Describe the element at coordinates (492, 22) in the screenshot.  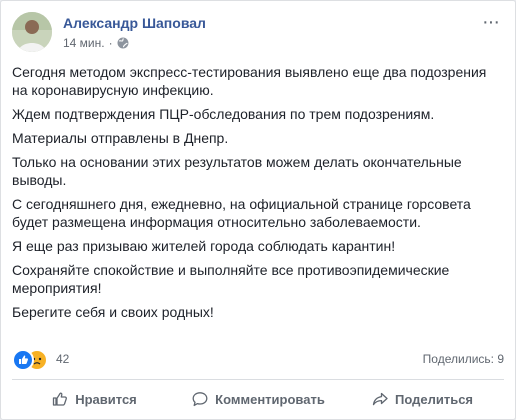
I see `more-icon: ···` at that location.